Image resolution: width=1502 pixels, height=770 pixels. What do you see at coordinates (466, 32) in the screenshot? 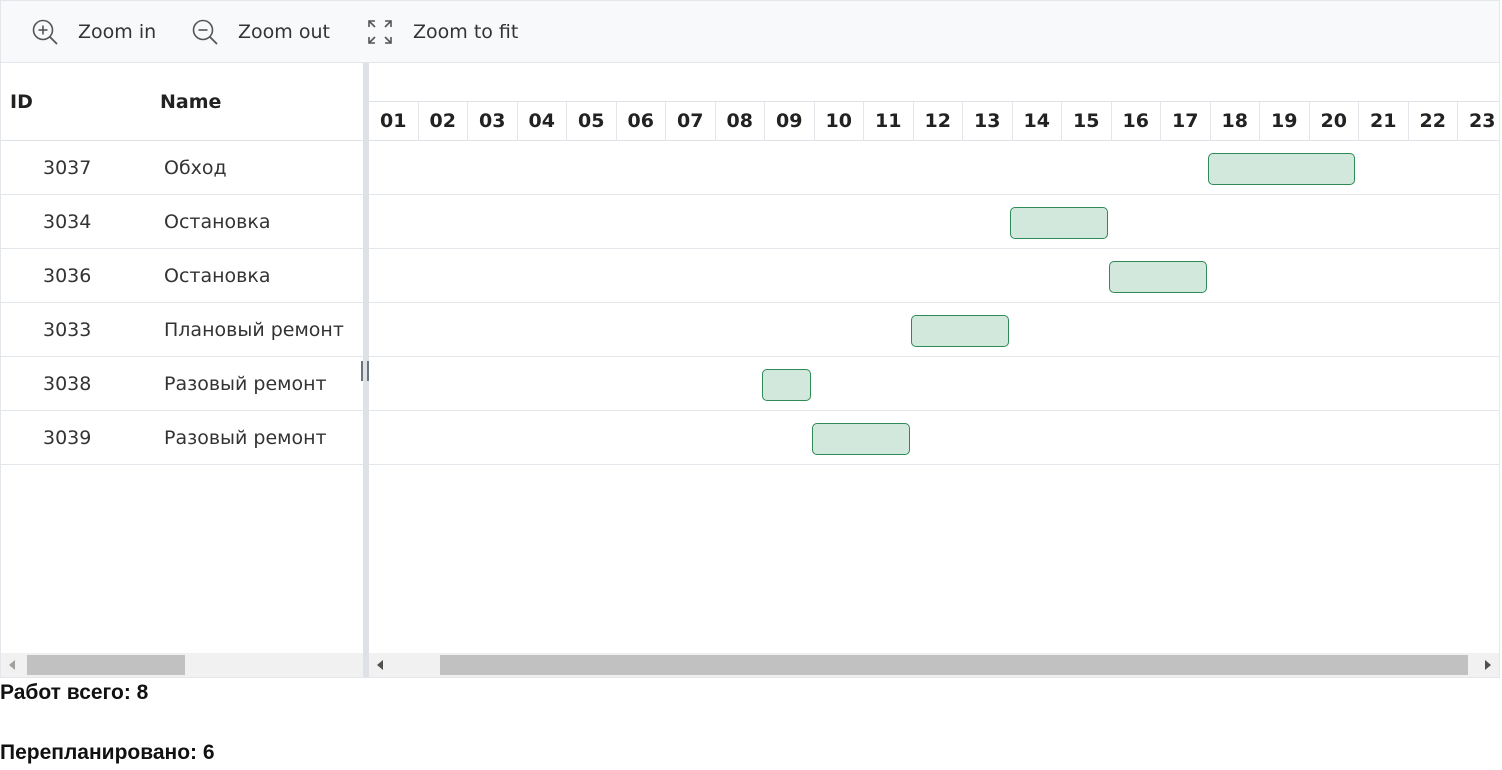
I see `zoom-to-fit-label: Zoom to fit` at bounding box center [466, 32].